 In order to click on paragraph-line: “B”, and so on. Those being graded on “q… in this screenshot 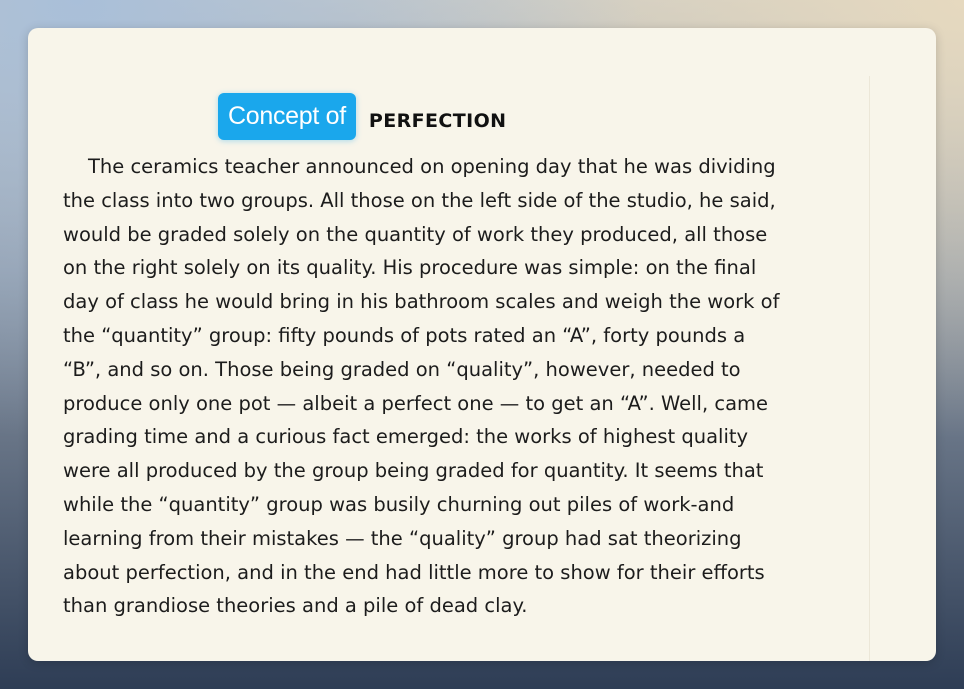, I will do `click(402, 369)`.